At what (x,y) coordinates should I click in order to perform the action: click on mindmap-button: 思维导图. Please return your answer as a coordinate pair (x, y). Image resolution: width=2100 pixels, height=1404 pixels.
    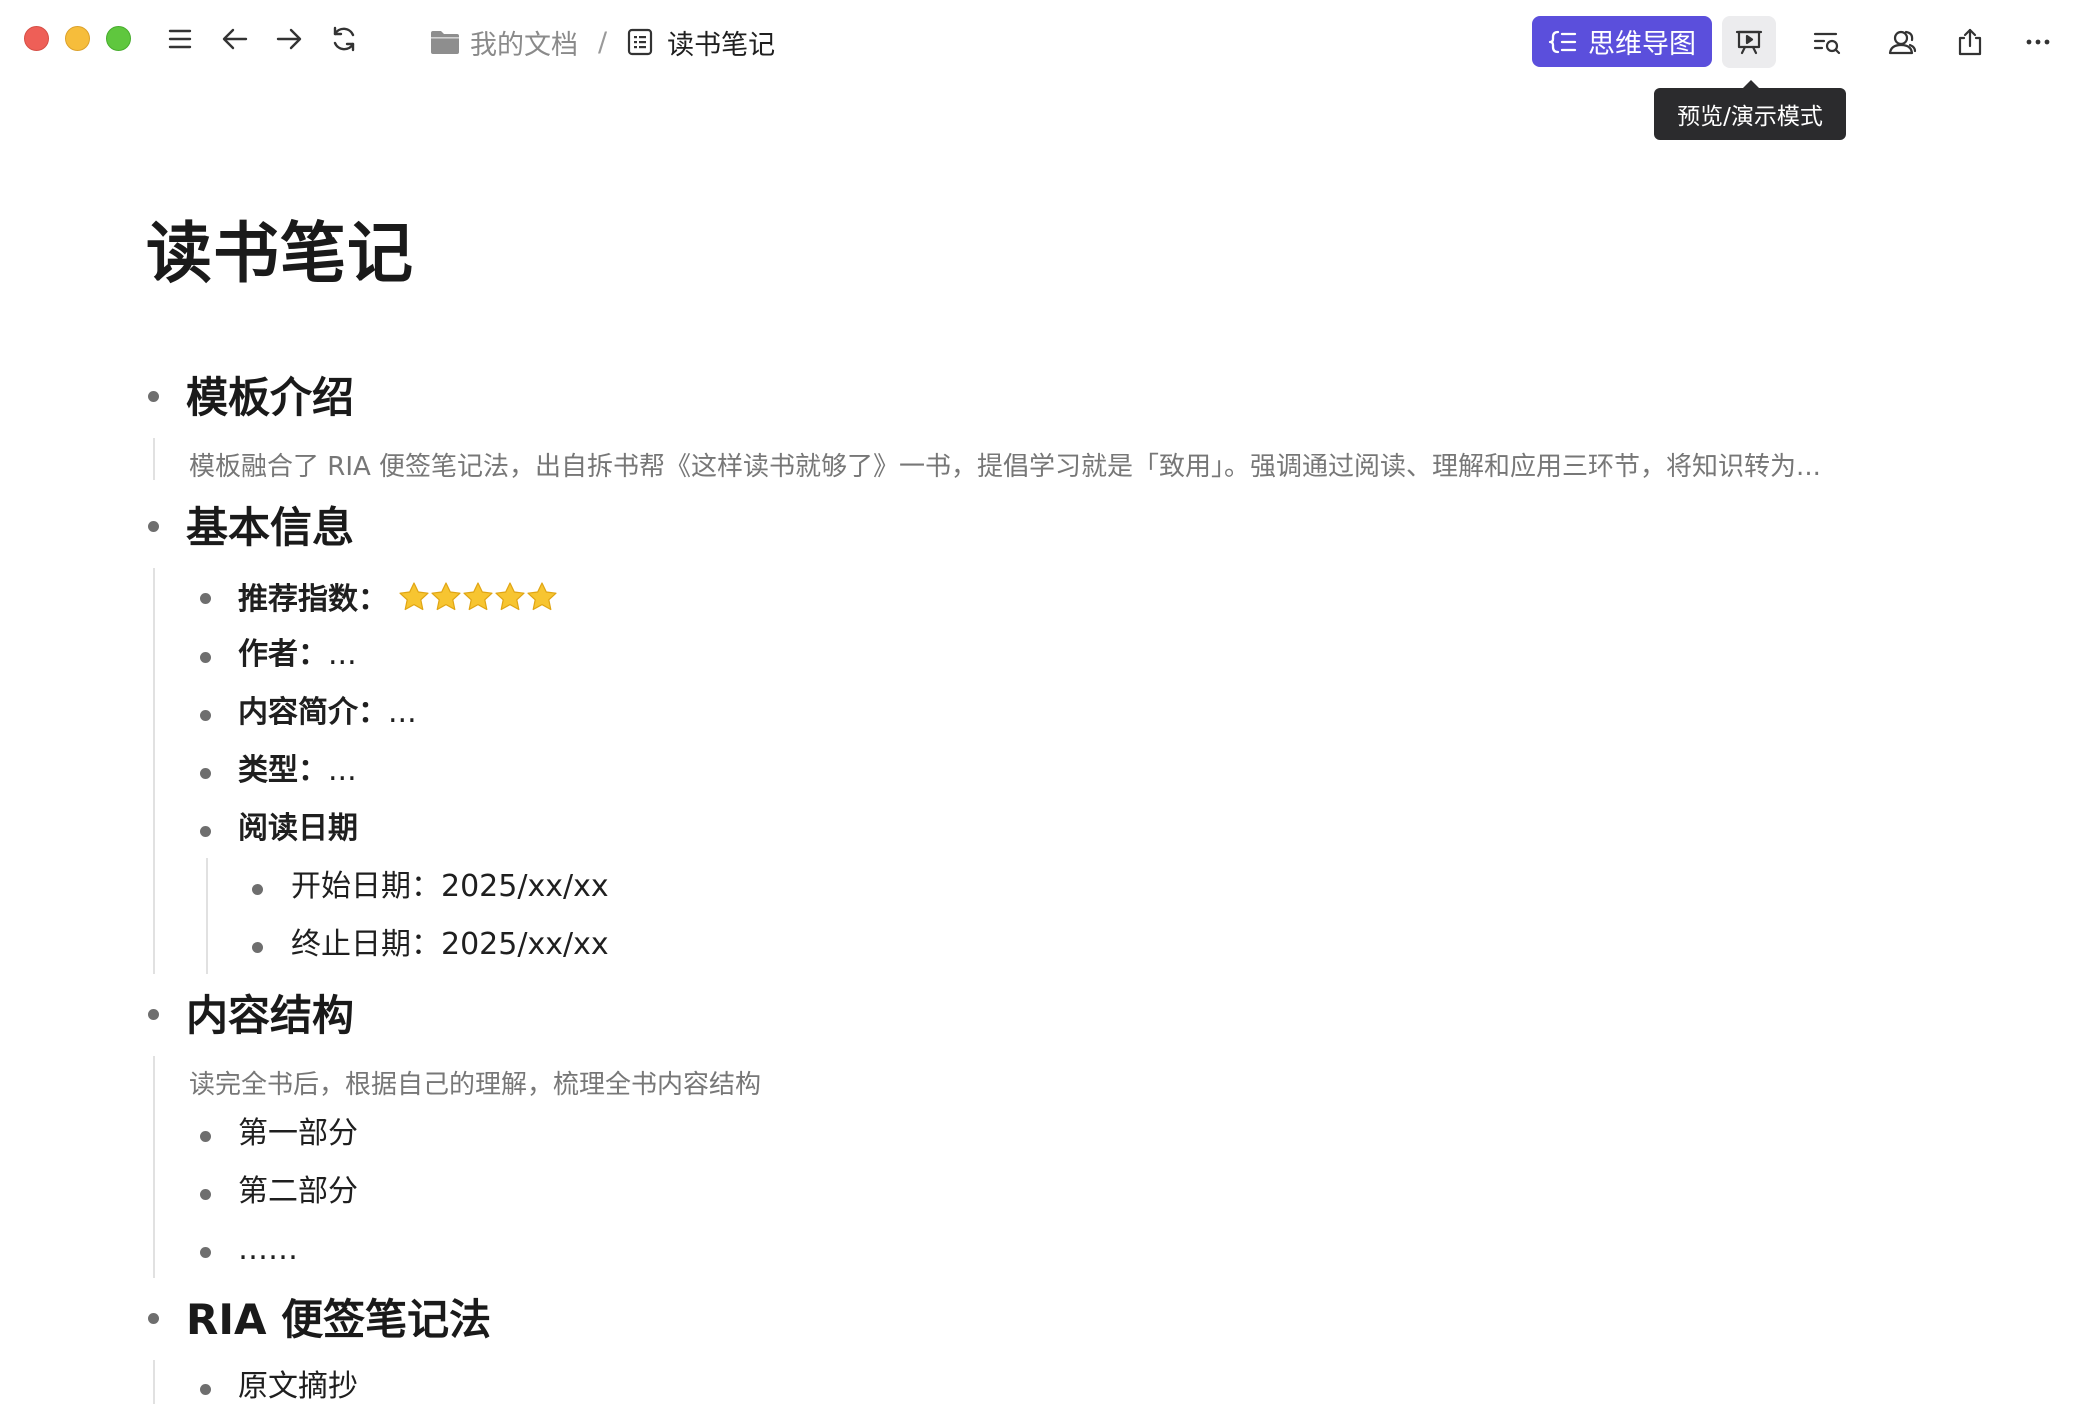
    Looking at the image, I should click on (1622, 41).